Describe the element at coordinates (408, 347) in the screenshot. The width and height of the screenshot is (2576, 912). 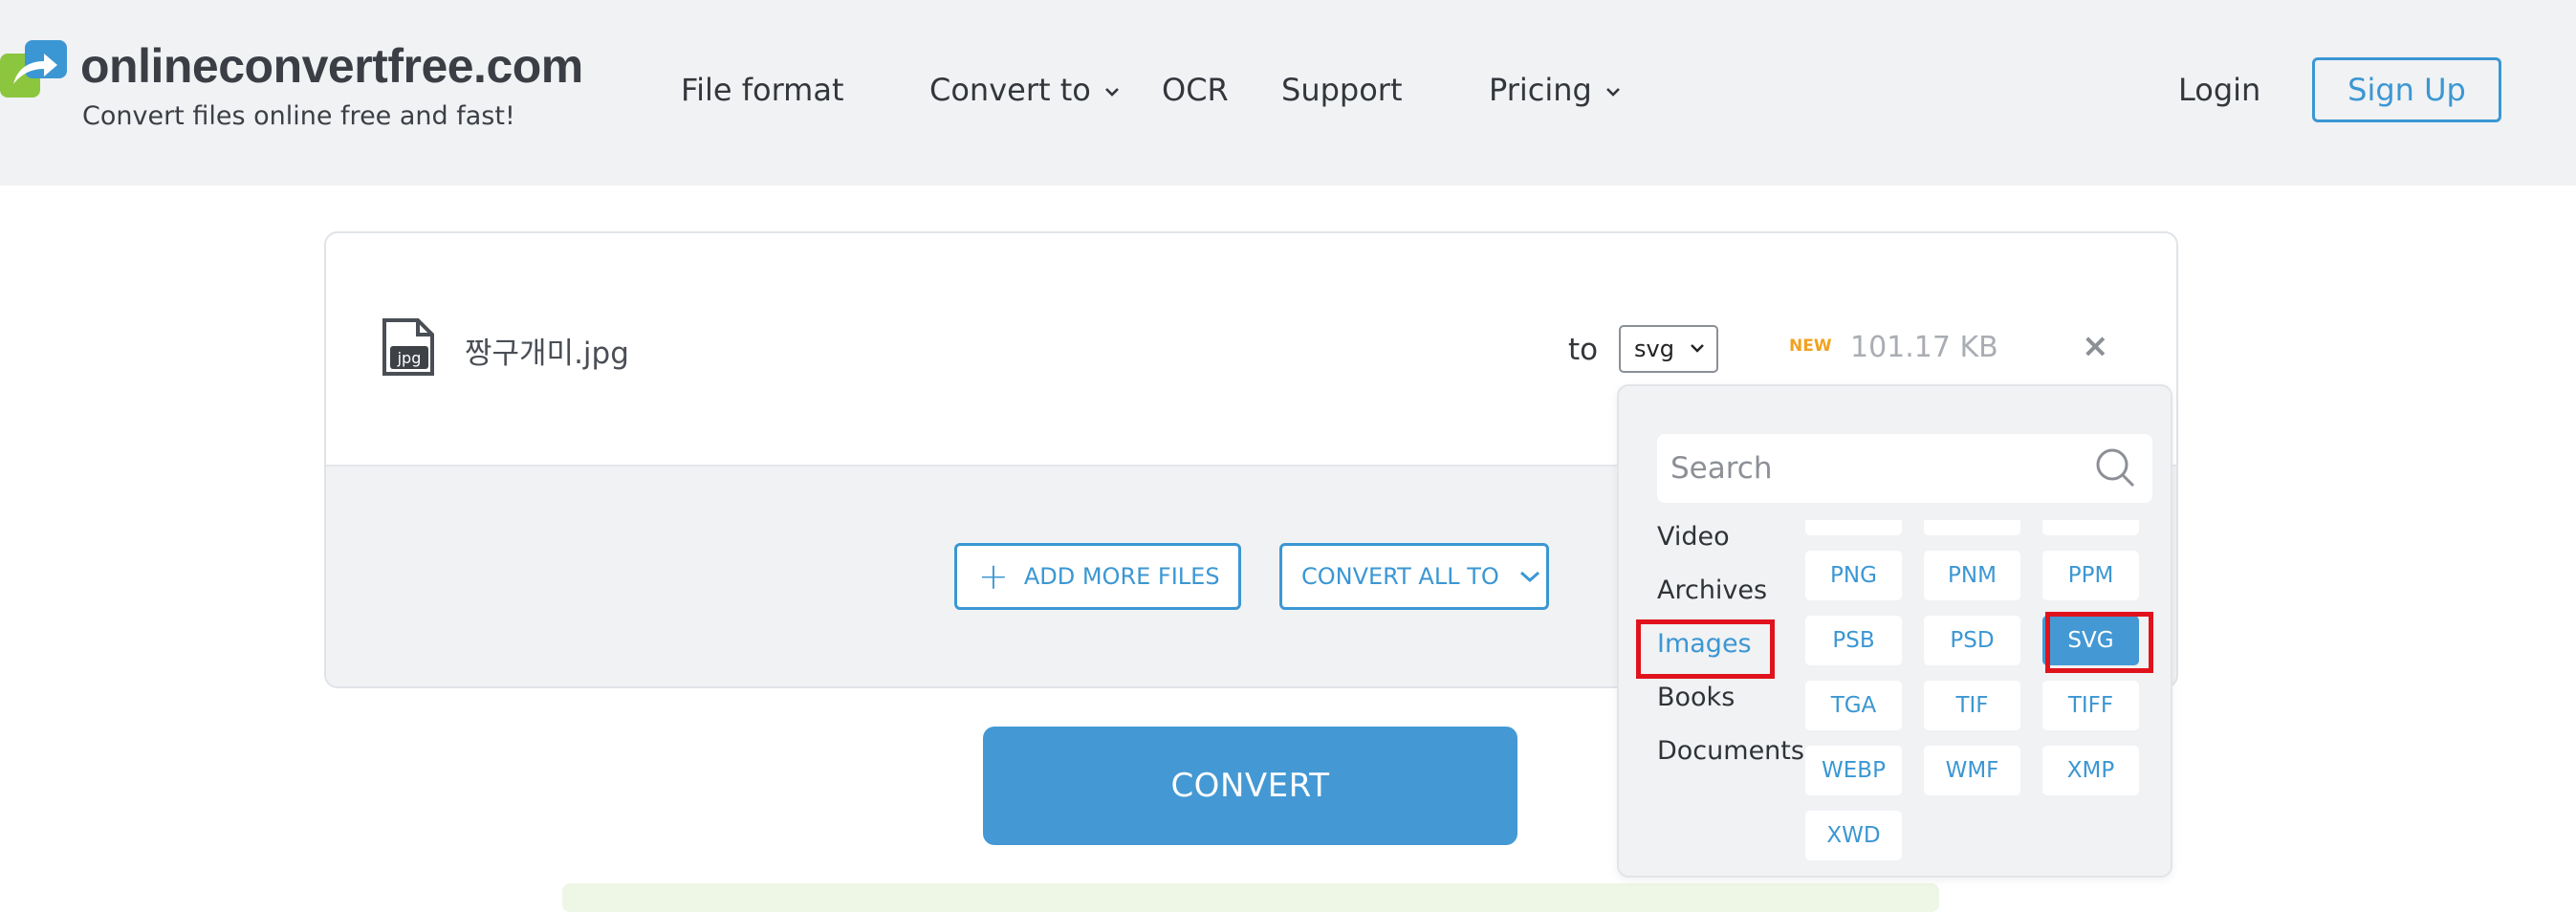
I see `jpg-file-icon: jpg` at that location.